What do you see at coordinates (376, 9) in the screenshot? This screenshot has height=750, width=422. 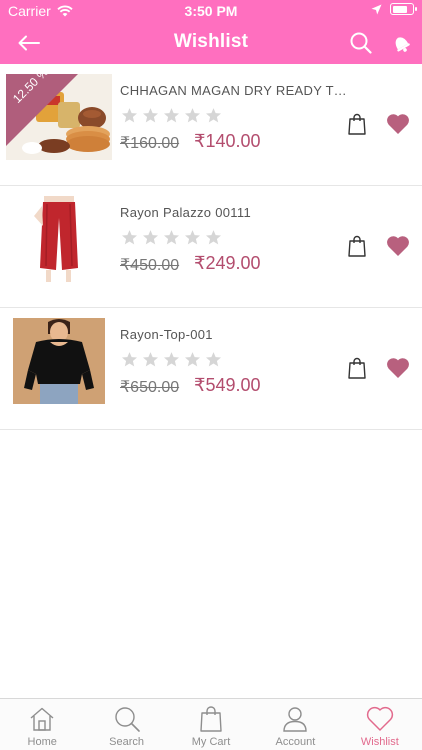 I see `location-icon` at bounding box center [376, 9].